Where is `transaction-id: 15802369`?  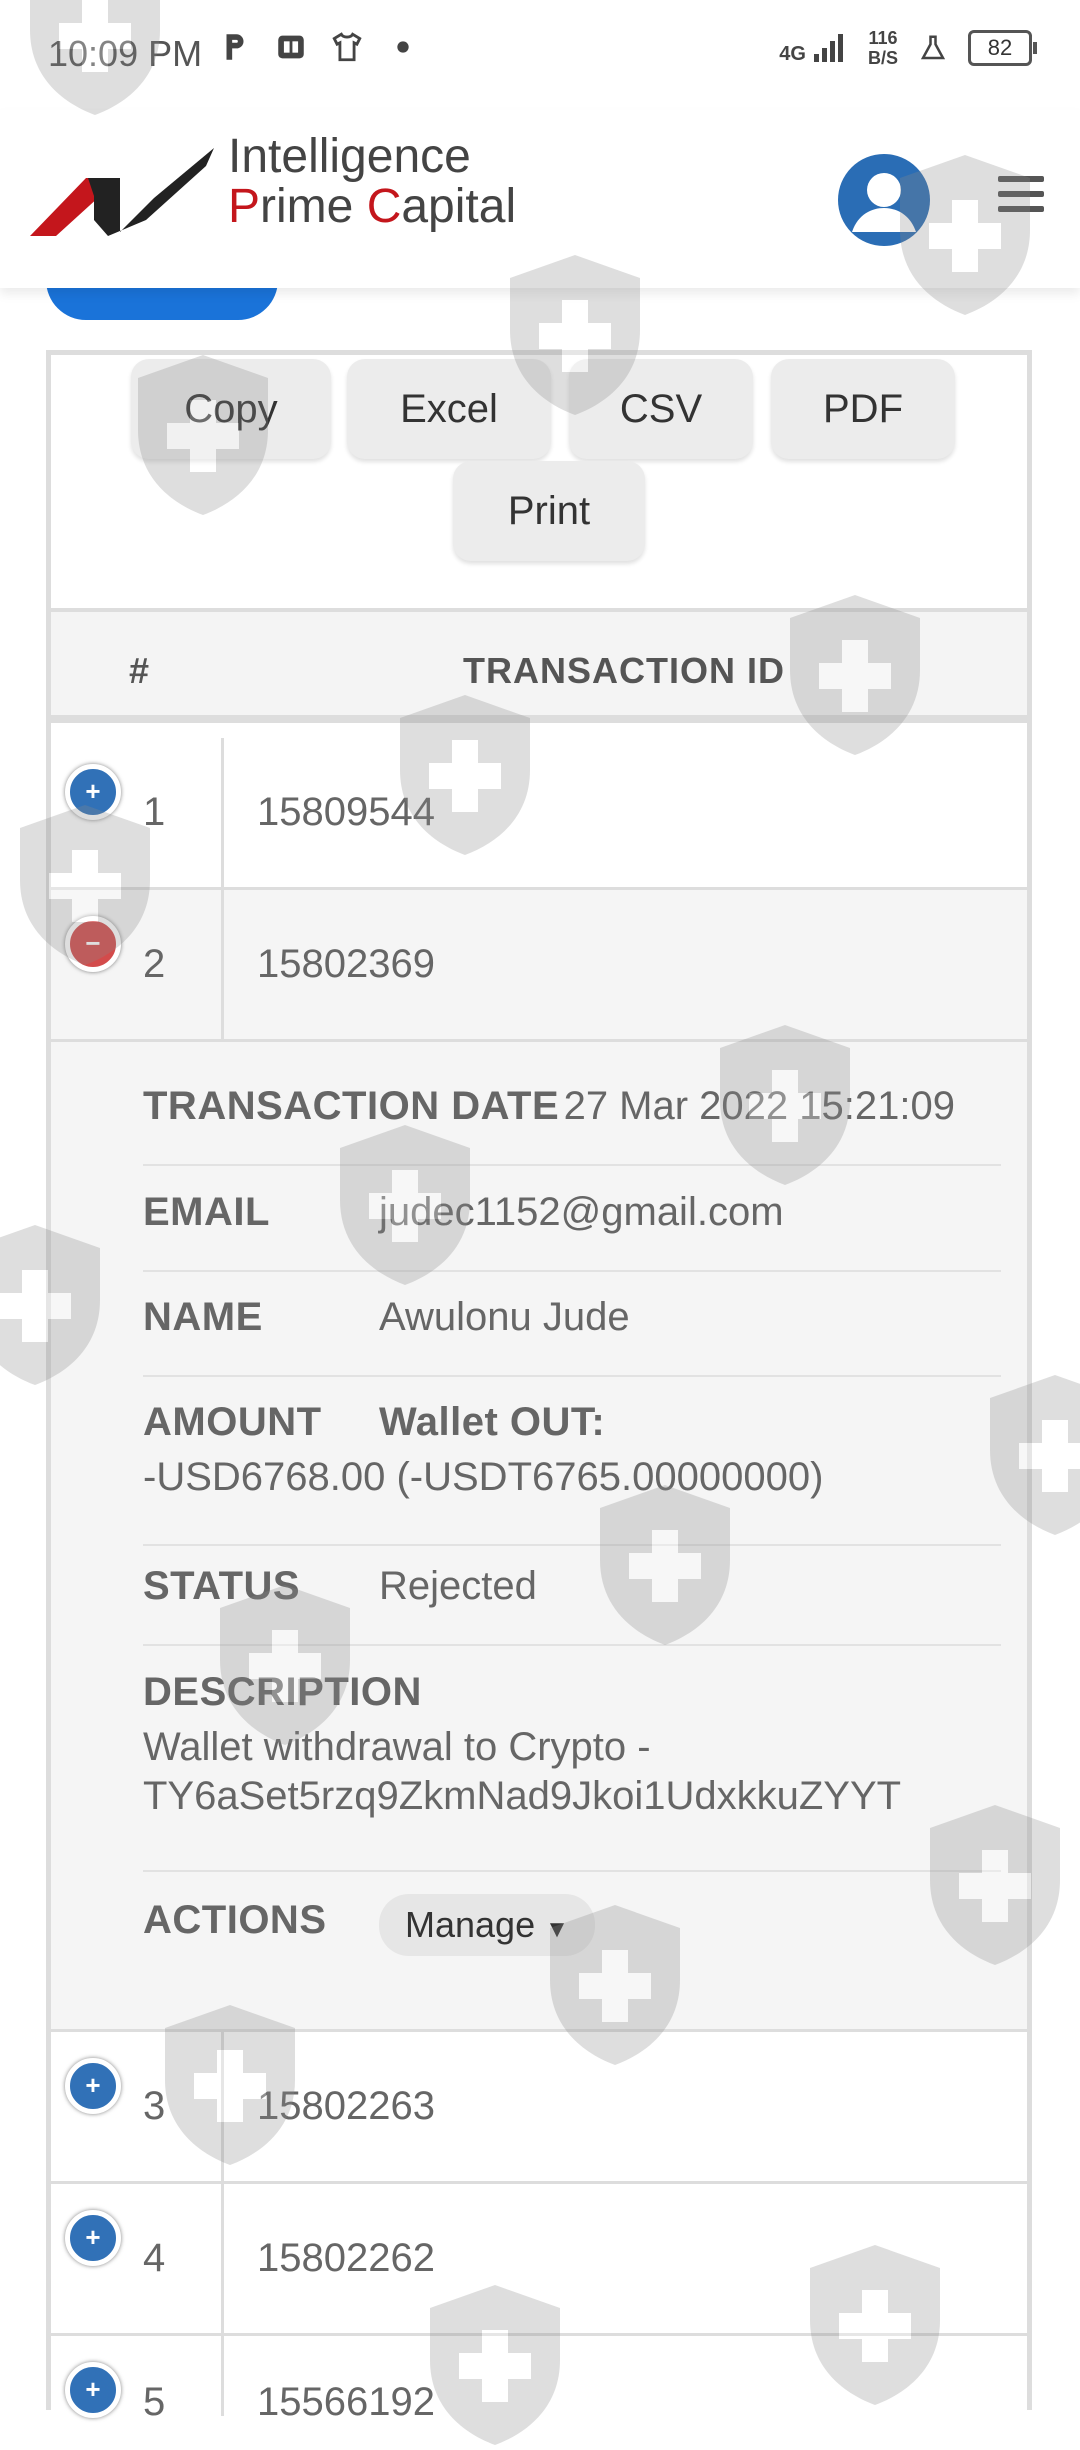
transaction-id: 15802369 is located at coordinates (346, 964).